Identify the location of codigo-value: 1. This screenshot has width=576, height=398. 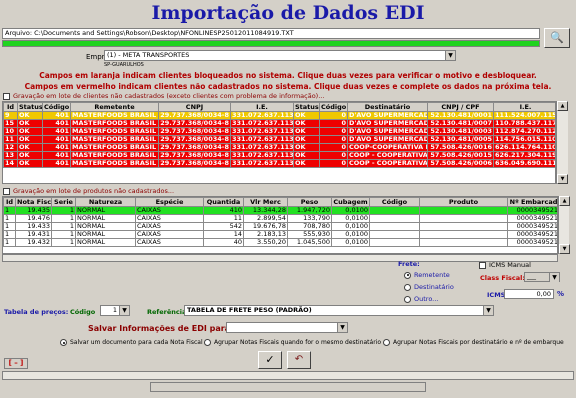
(114, 310).